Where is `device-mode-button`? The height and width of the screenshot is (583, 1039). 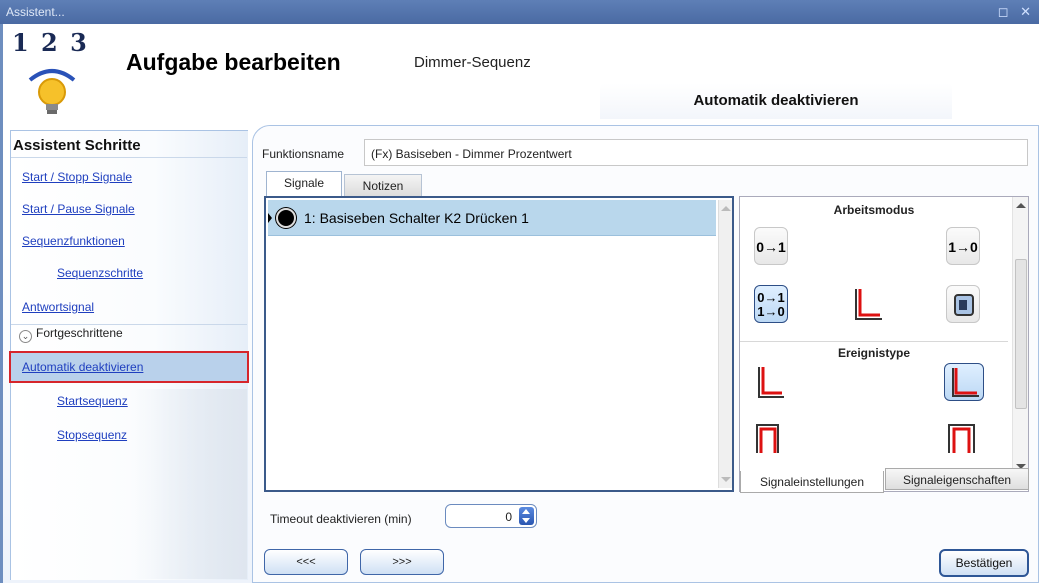
device-mode-button is located at coordinates (963, 304).